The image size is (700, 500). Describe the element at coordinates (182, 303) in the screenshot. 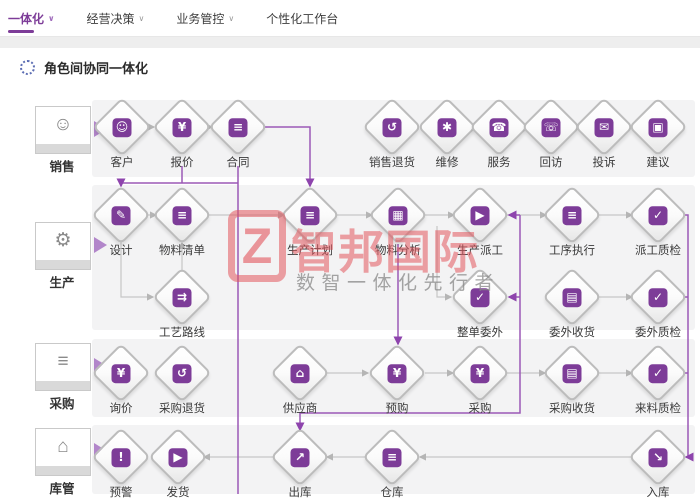

I see `node-process-route: ⇉ 工艺路线` at that location.